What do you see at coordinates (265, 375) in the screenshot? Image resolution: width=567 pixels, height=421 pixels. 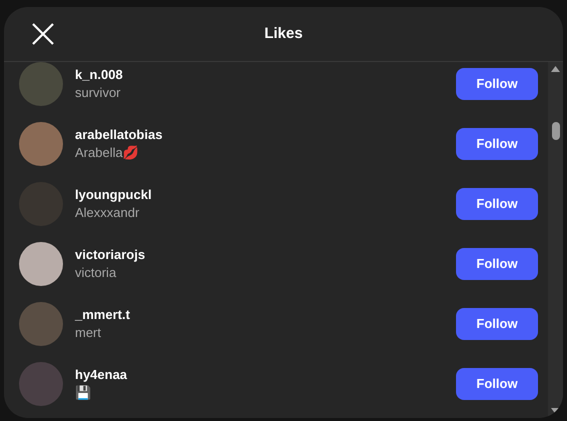 I see `username: hy4enaa` at bounding box center [265, 375].